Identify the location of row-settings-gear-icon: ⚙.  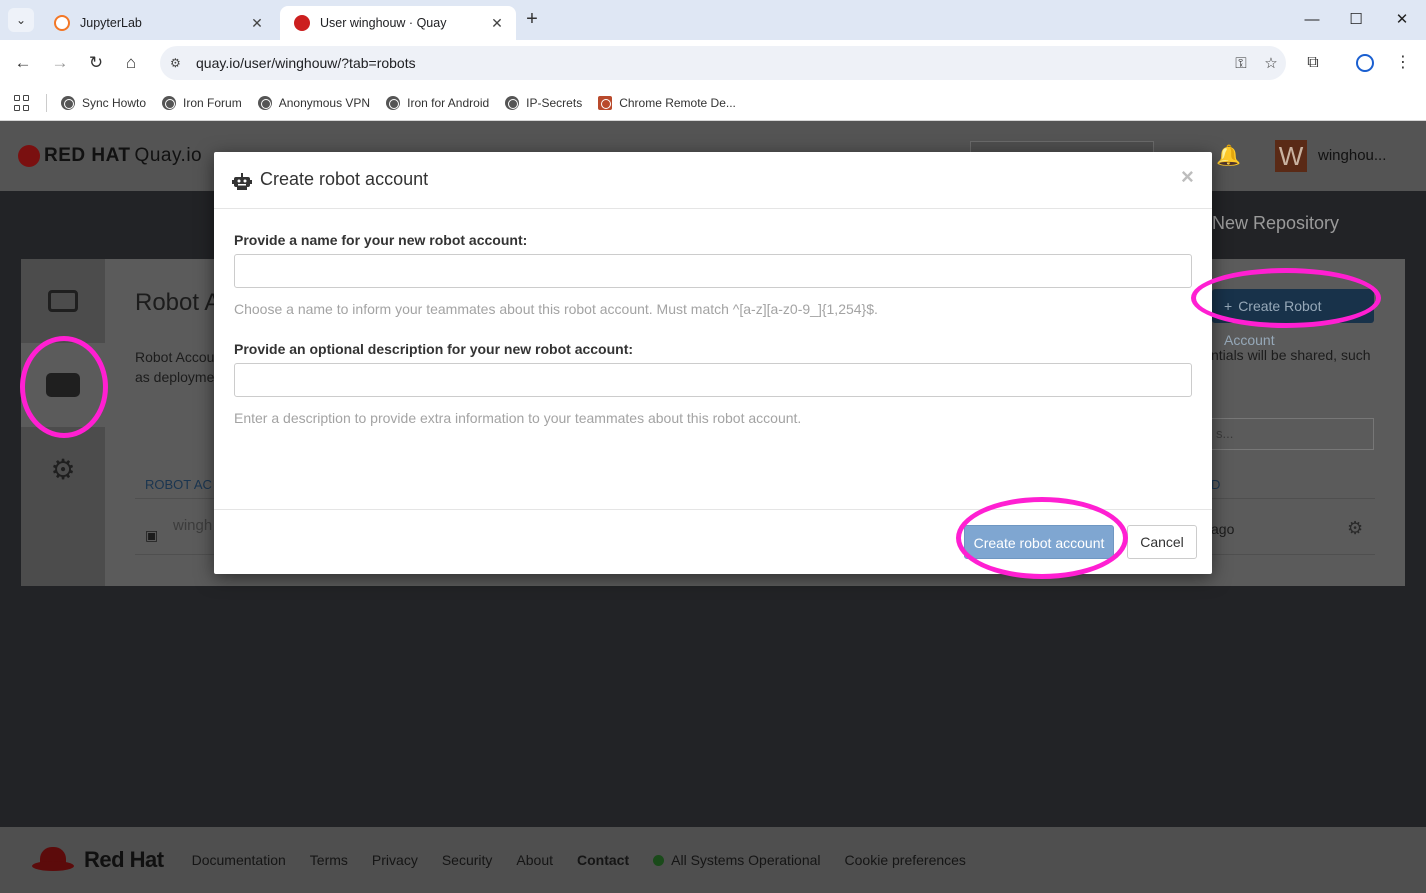
(1355, 528).